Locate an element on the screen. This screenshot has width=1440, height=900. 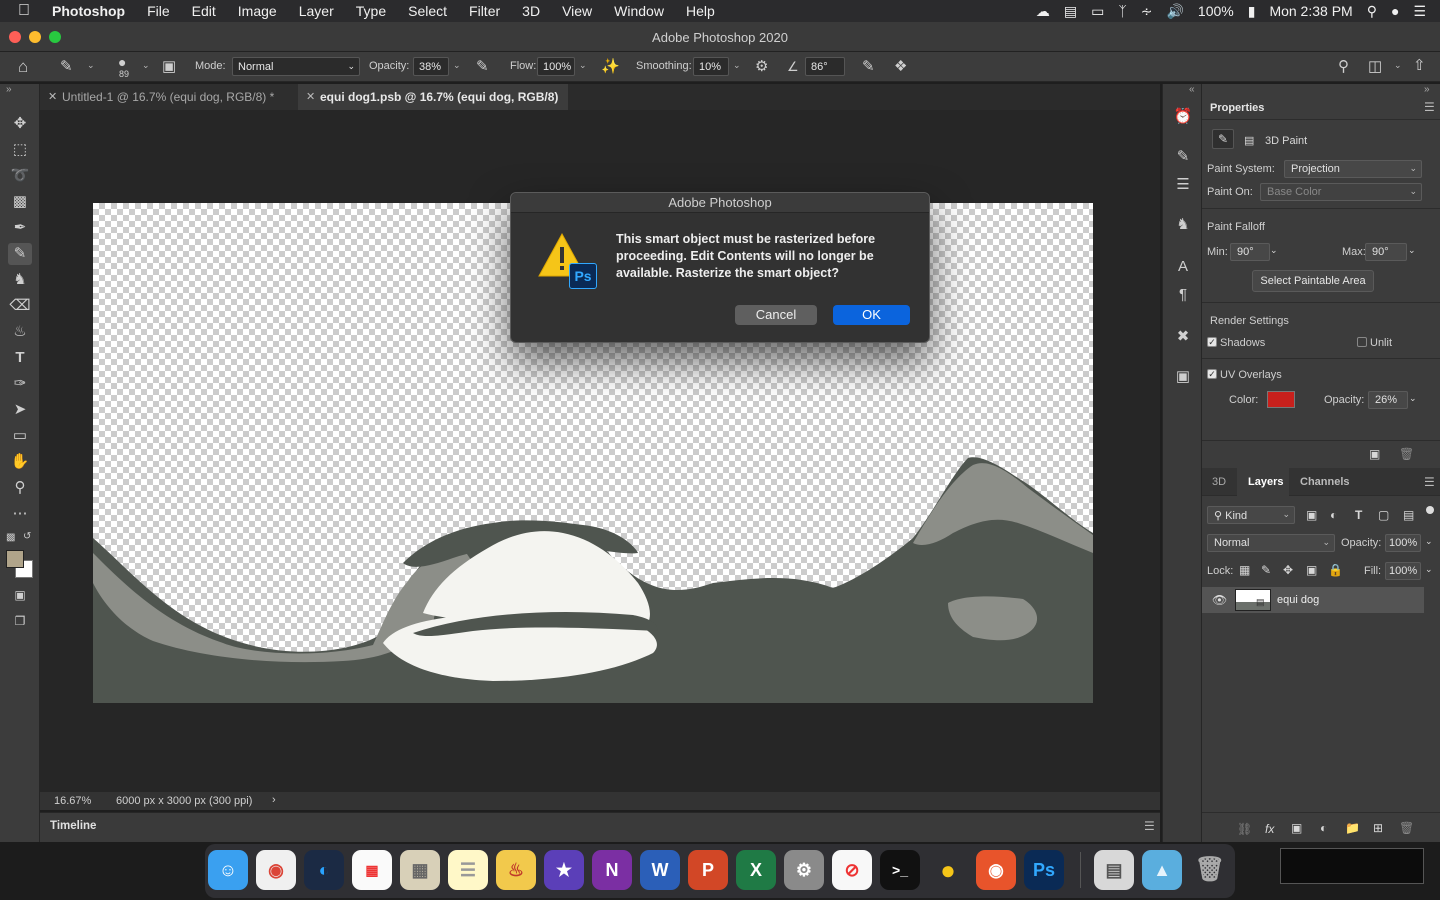
tab-3d: 3D is located at coordinates (1219, 482).